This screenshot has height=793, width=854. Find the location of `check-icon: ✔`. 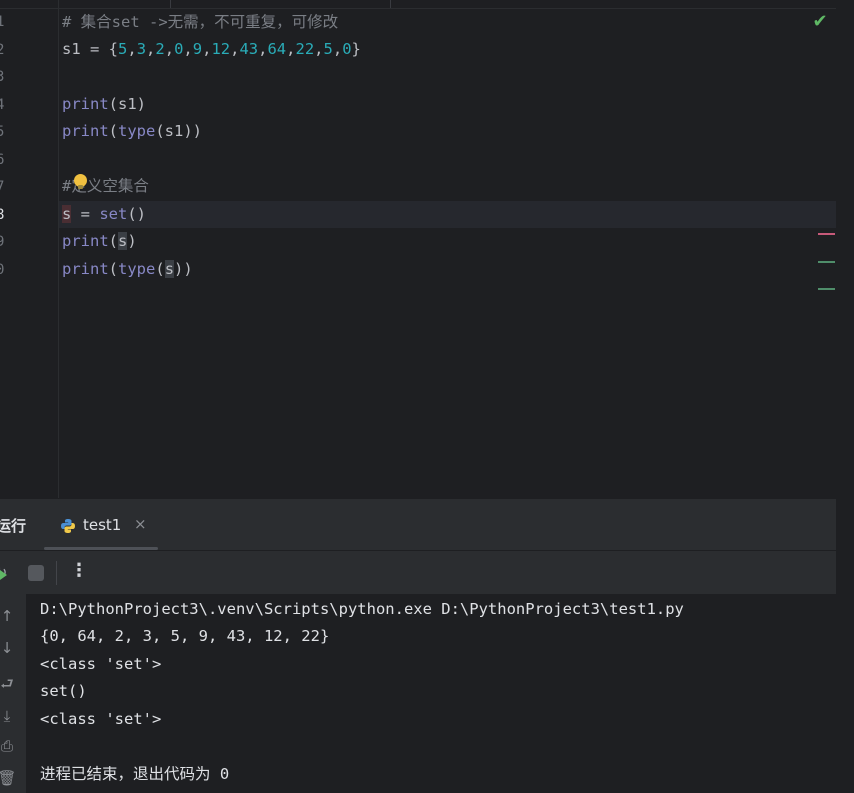

check-icon: ✔ is located at coordinates (820, 22).